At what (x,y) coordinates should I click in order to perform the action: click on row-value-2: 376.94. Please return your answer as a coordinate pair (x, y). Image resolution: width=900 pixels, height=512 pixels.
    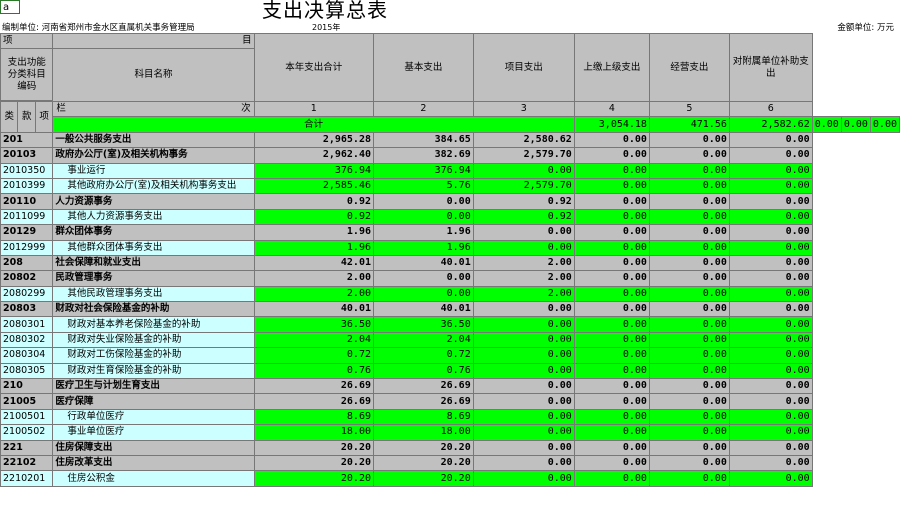
    Looking at the image, I should click on (423, 170).